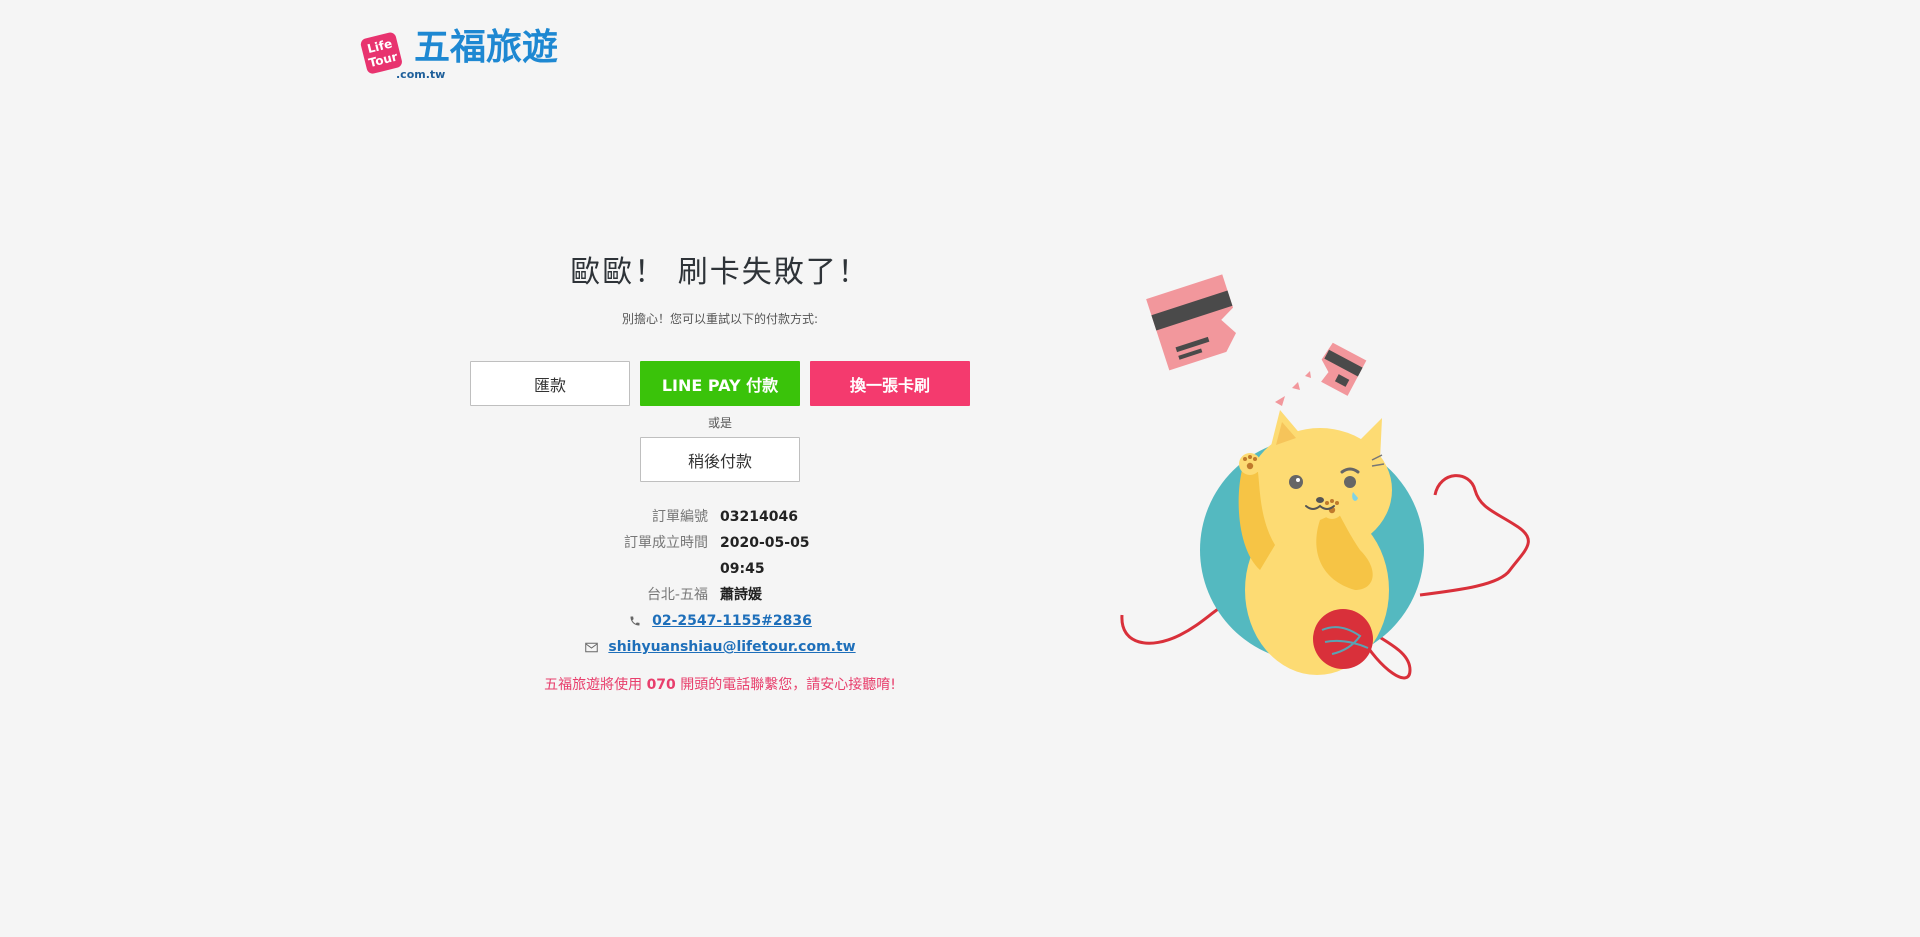 The image size is (1920, 937). I want to click on order-time-label: 訂單成立時間, so click(666, 543).